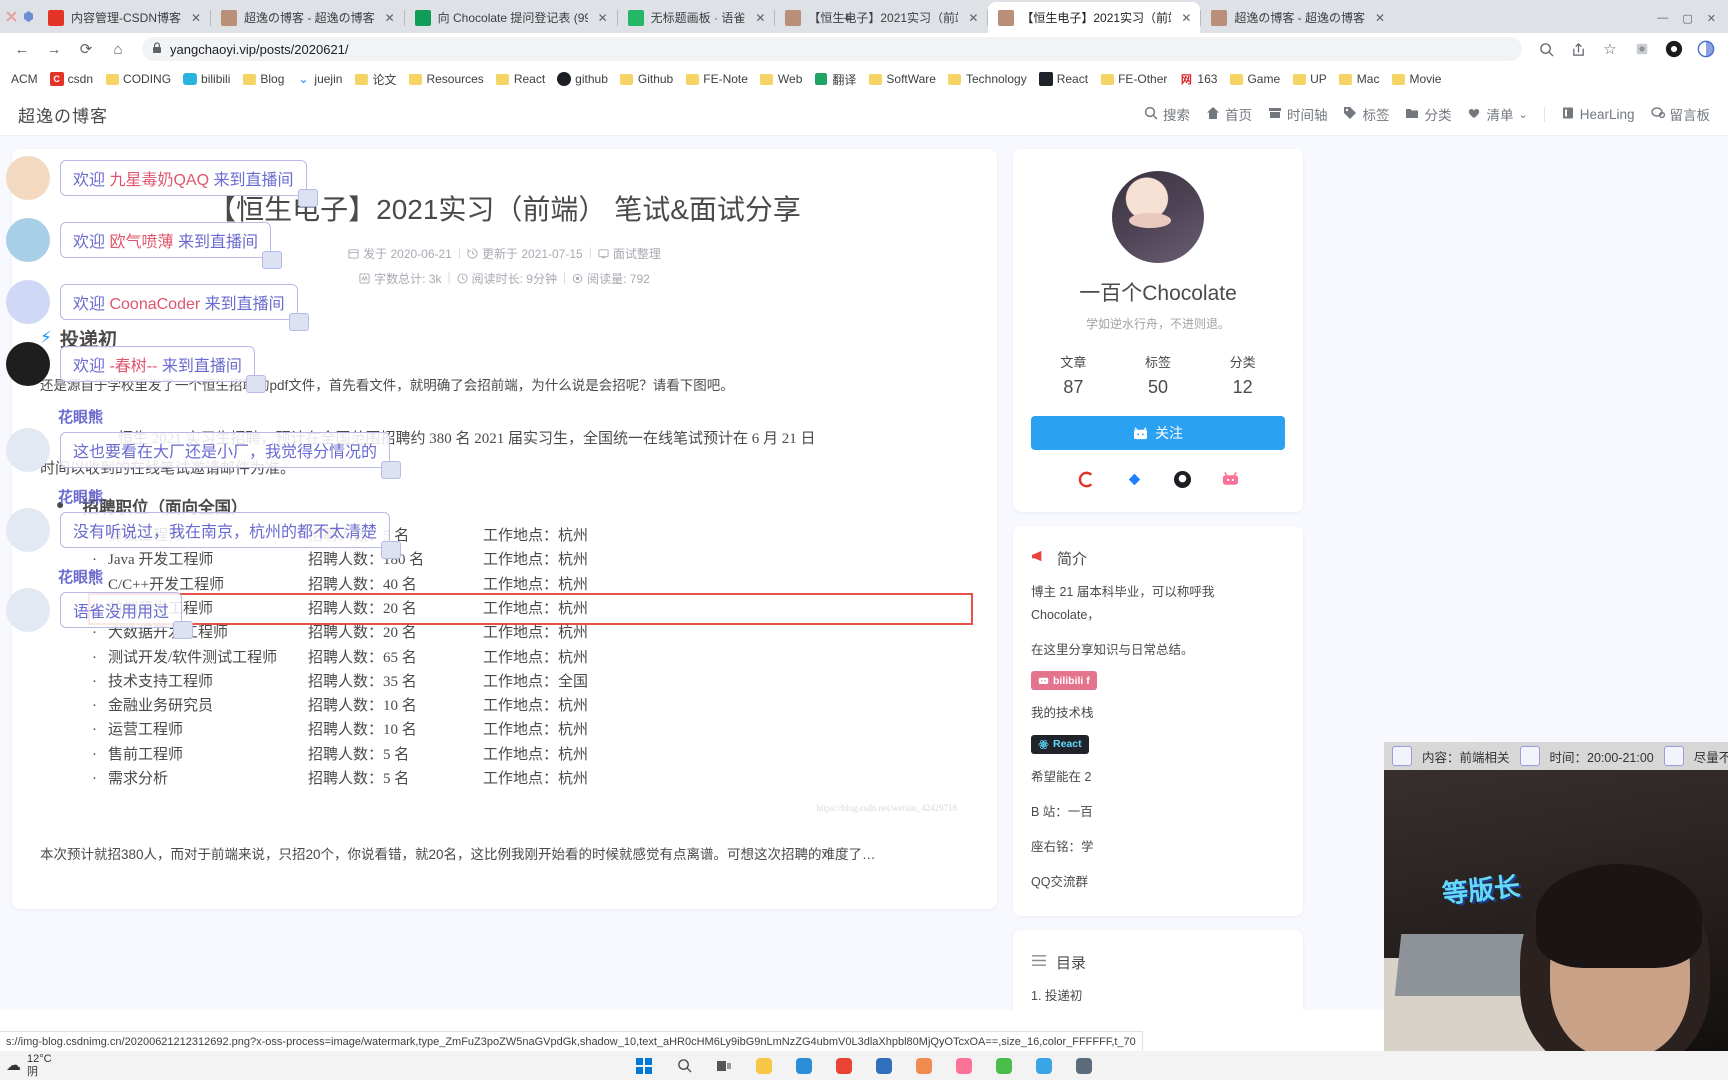  I want to click on bookmark-item: FE-Note, so click(716, 79).